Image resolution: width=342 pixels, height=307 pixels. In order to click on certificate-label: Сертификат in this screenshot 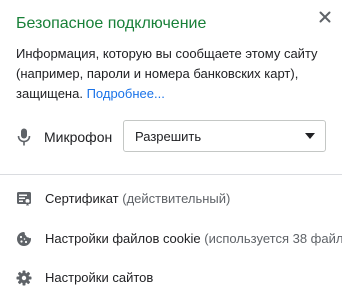, I will do `click(82, 198)`.